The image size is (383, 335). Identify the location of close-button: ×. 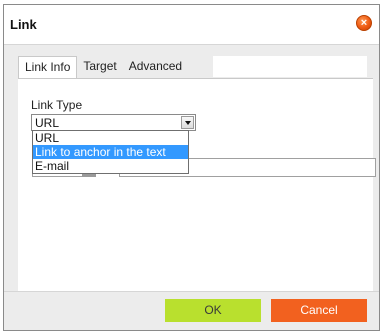
(364, 23).